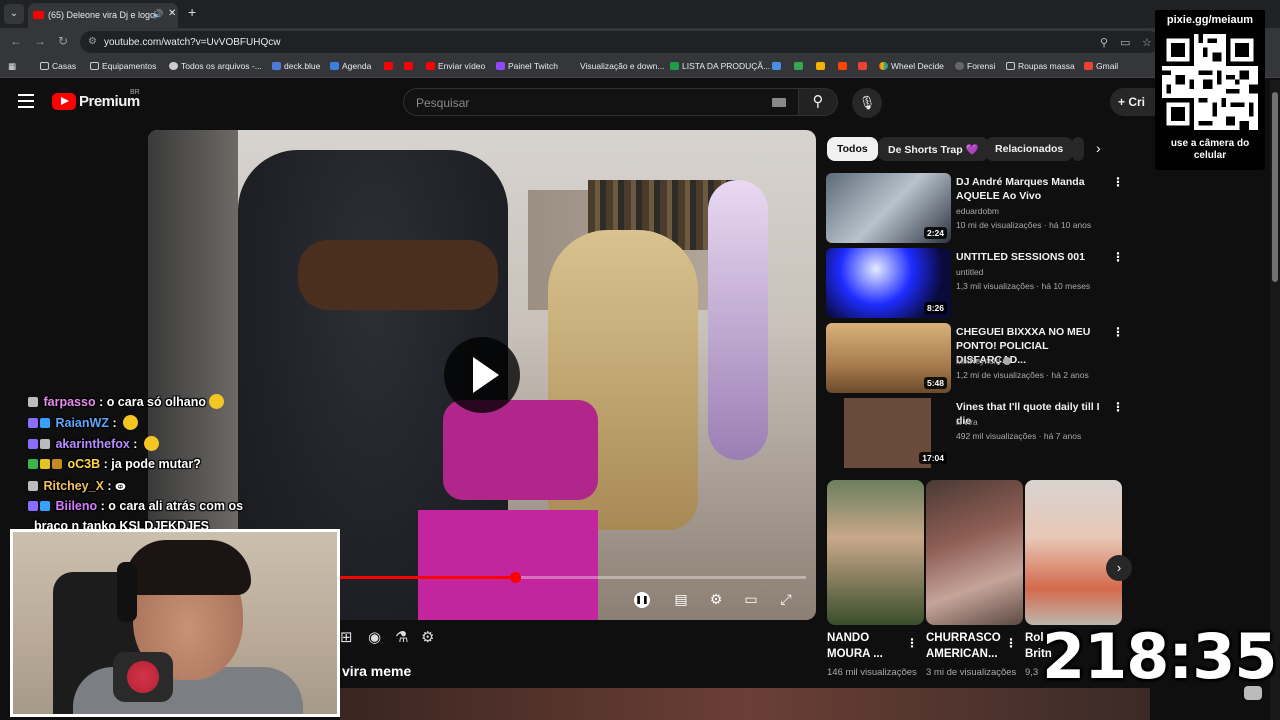 The height and width of the screenshot is (720, 1280). What do you see at coordinates (40, 41) in the screenshot?
I see `forward-icon: →` at bounding box center [40, 41].